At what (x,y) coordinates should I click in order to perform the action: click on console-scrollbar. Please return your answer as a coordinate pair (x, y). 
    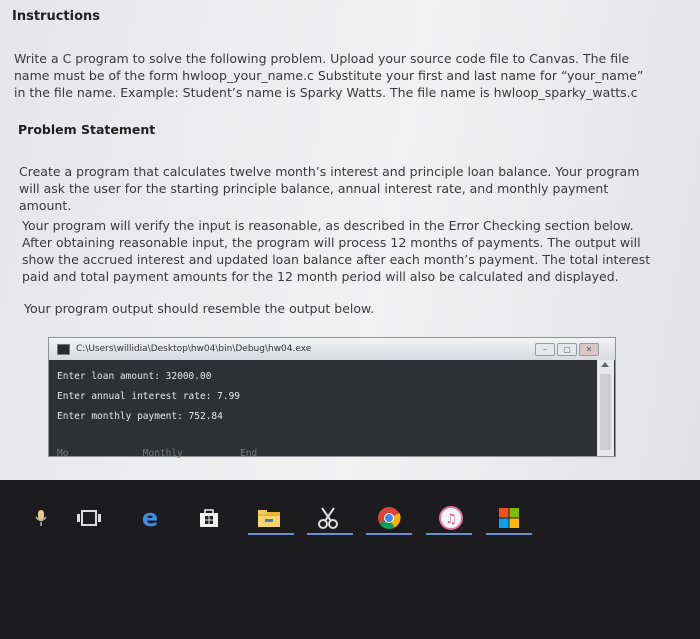
    Looking at the image, I should click on (605, 408).